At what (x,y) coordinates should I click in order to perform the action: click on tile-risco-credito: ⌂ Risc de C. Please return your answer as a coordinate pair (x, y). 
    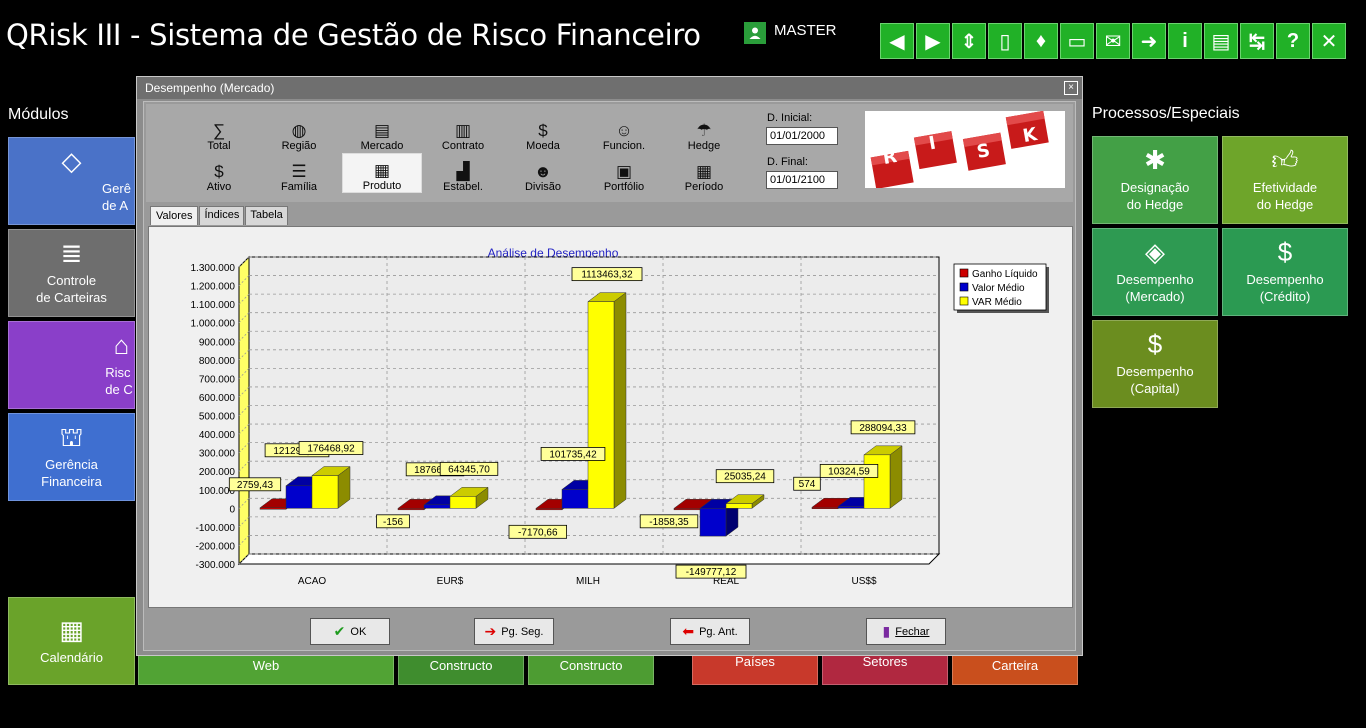
    Looking at the image, I should click on (71, 365).